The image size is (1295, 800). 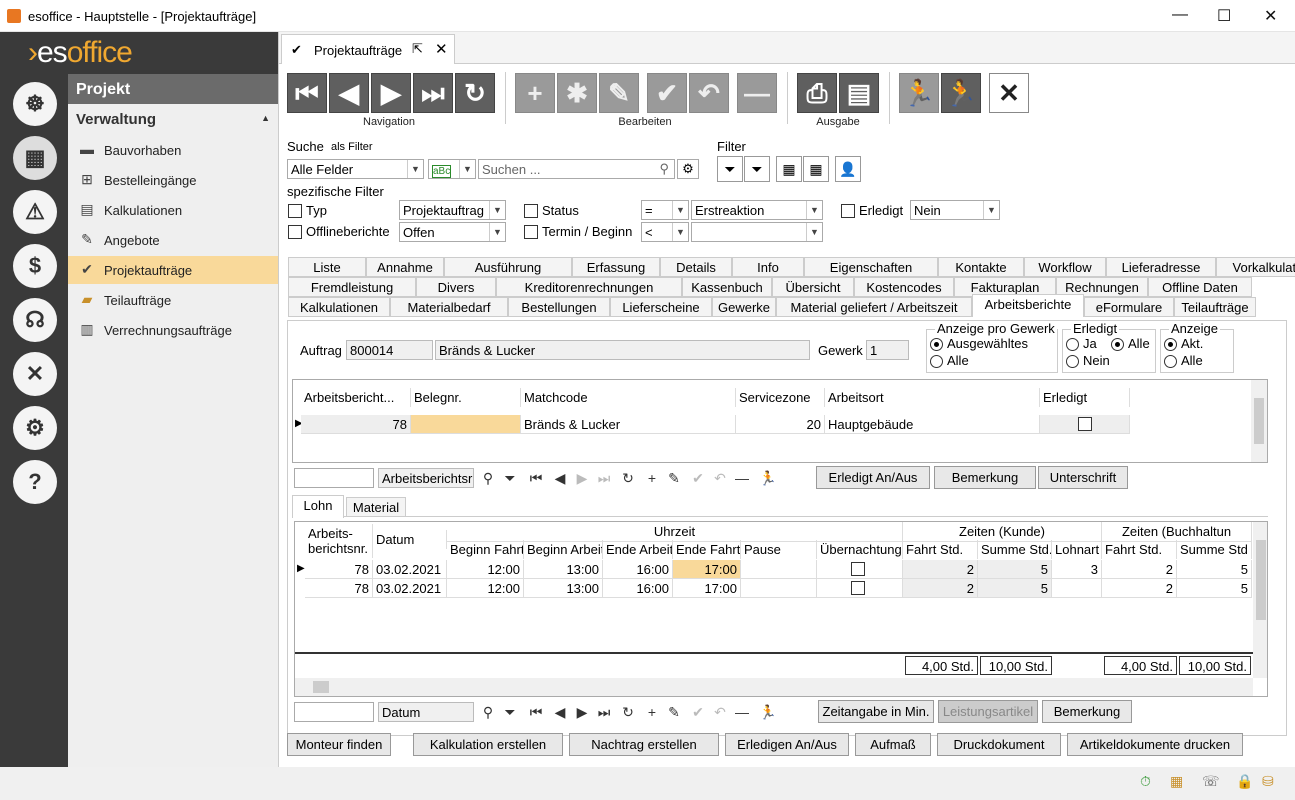 What do you see at coordinates (936, 361) in the screenshot?
I see `alle-gewerk-radio` at bounding box center [936, 361].